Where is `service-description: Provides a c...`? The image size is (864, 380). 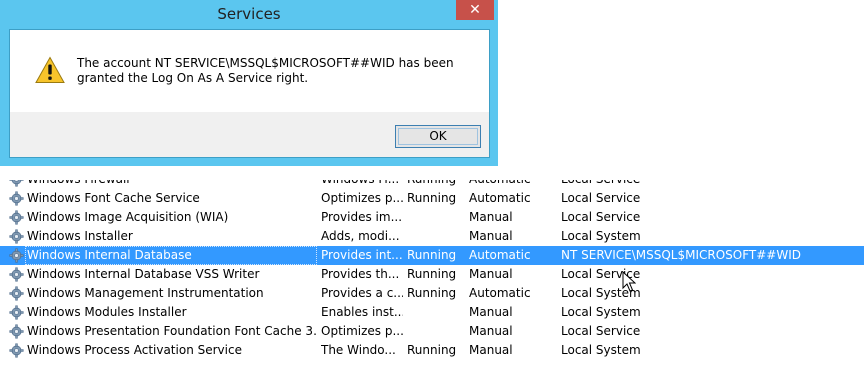 service-description: Provides a c... is located at coordinates (362, 293).